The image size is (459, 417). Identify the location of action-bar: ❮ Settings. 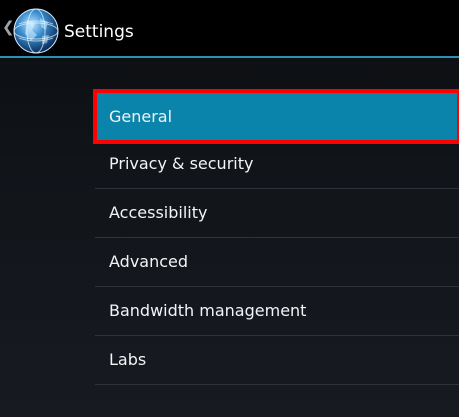
(229, 29).